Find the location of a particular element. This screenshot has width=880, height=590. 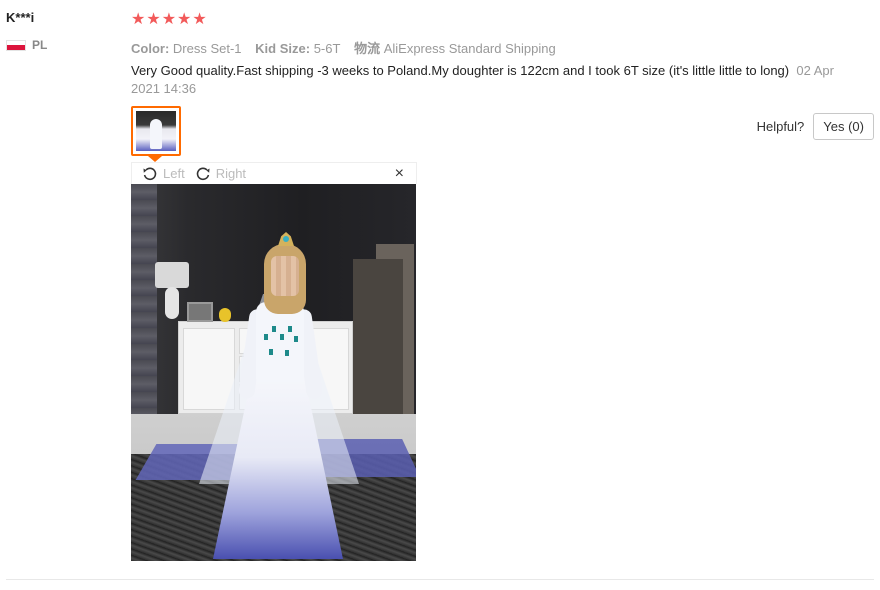

reviewer-name: K***i is located at coordinates (20, 17).